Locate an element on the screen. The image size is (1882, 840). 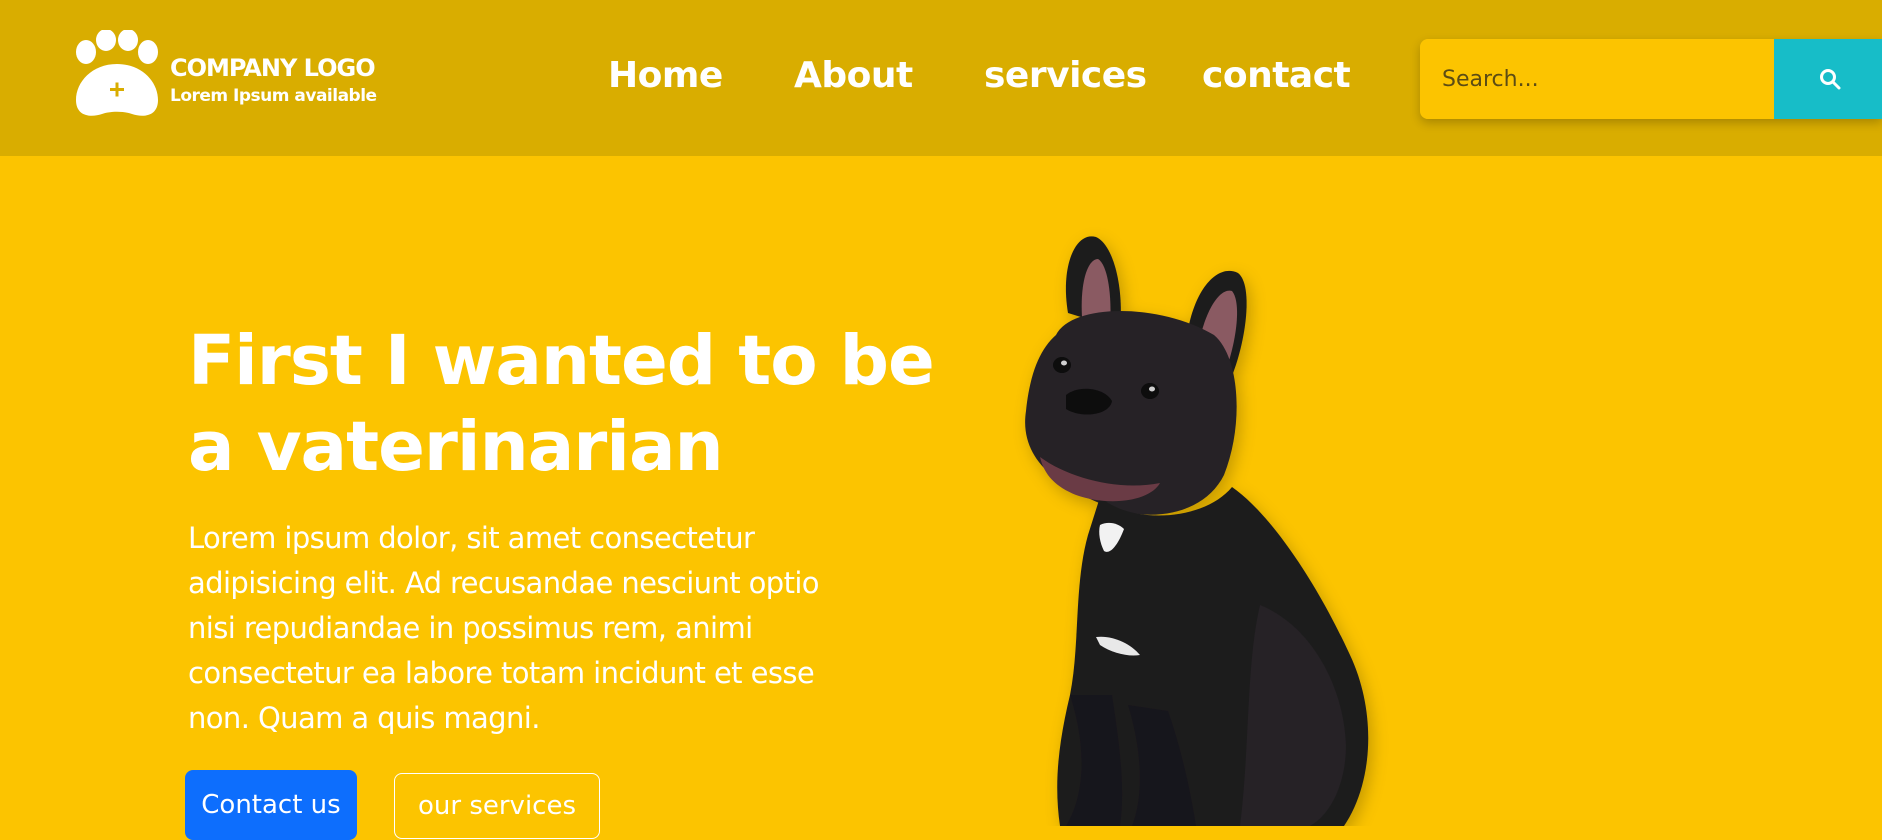
nav-services: services is located at coordinates (1065, 75).